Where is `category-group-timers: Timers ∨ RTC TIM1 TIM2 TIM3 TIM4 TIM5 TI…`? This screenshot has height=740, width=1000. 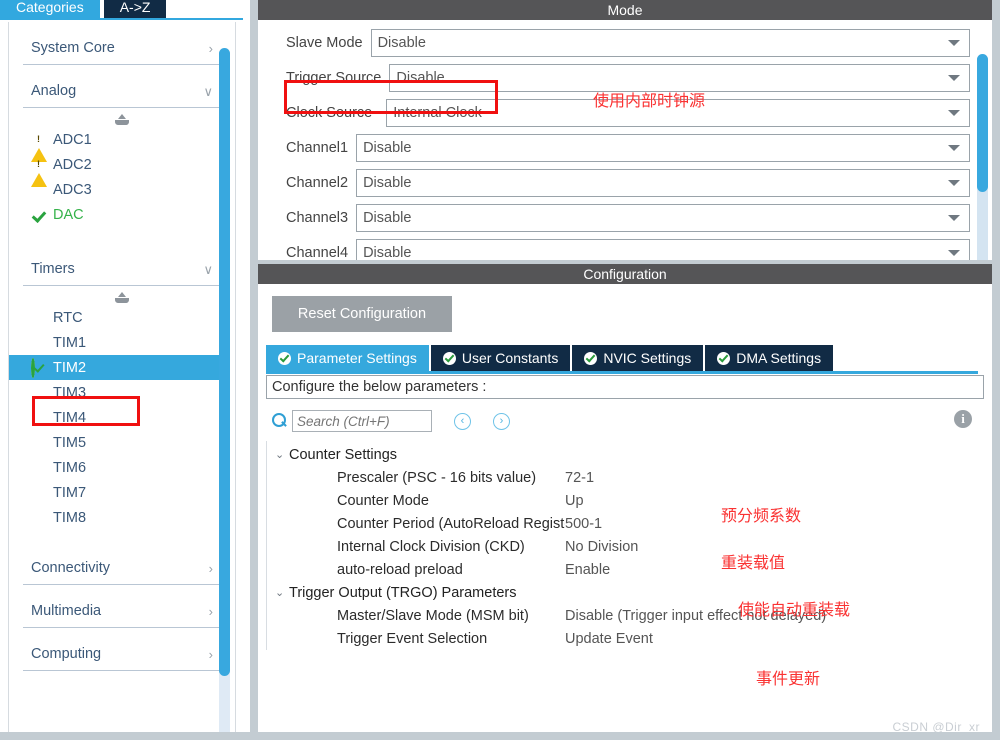 category-group-timers: Timers ∨ RTC TIM1 TIM2 TIM3 TIM4 TIM5 TI… is located at coordinates (115, 378).